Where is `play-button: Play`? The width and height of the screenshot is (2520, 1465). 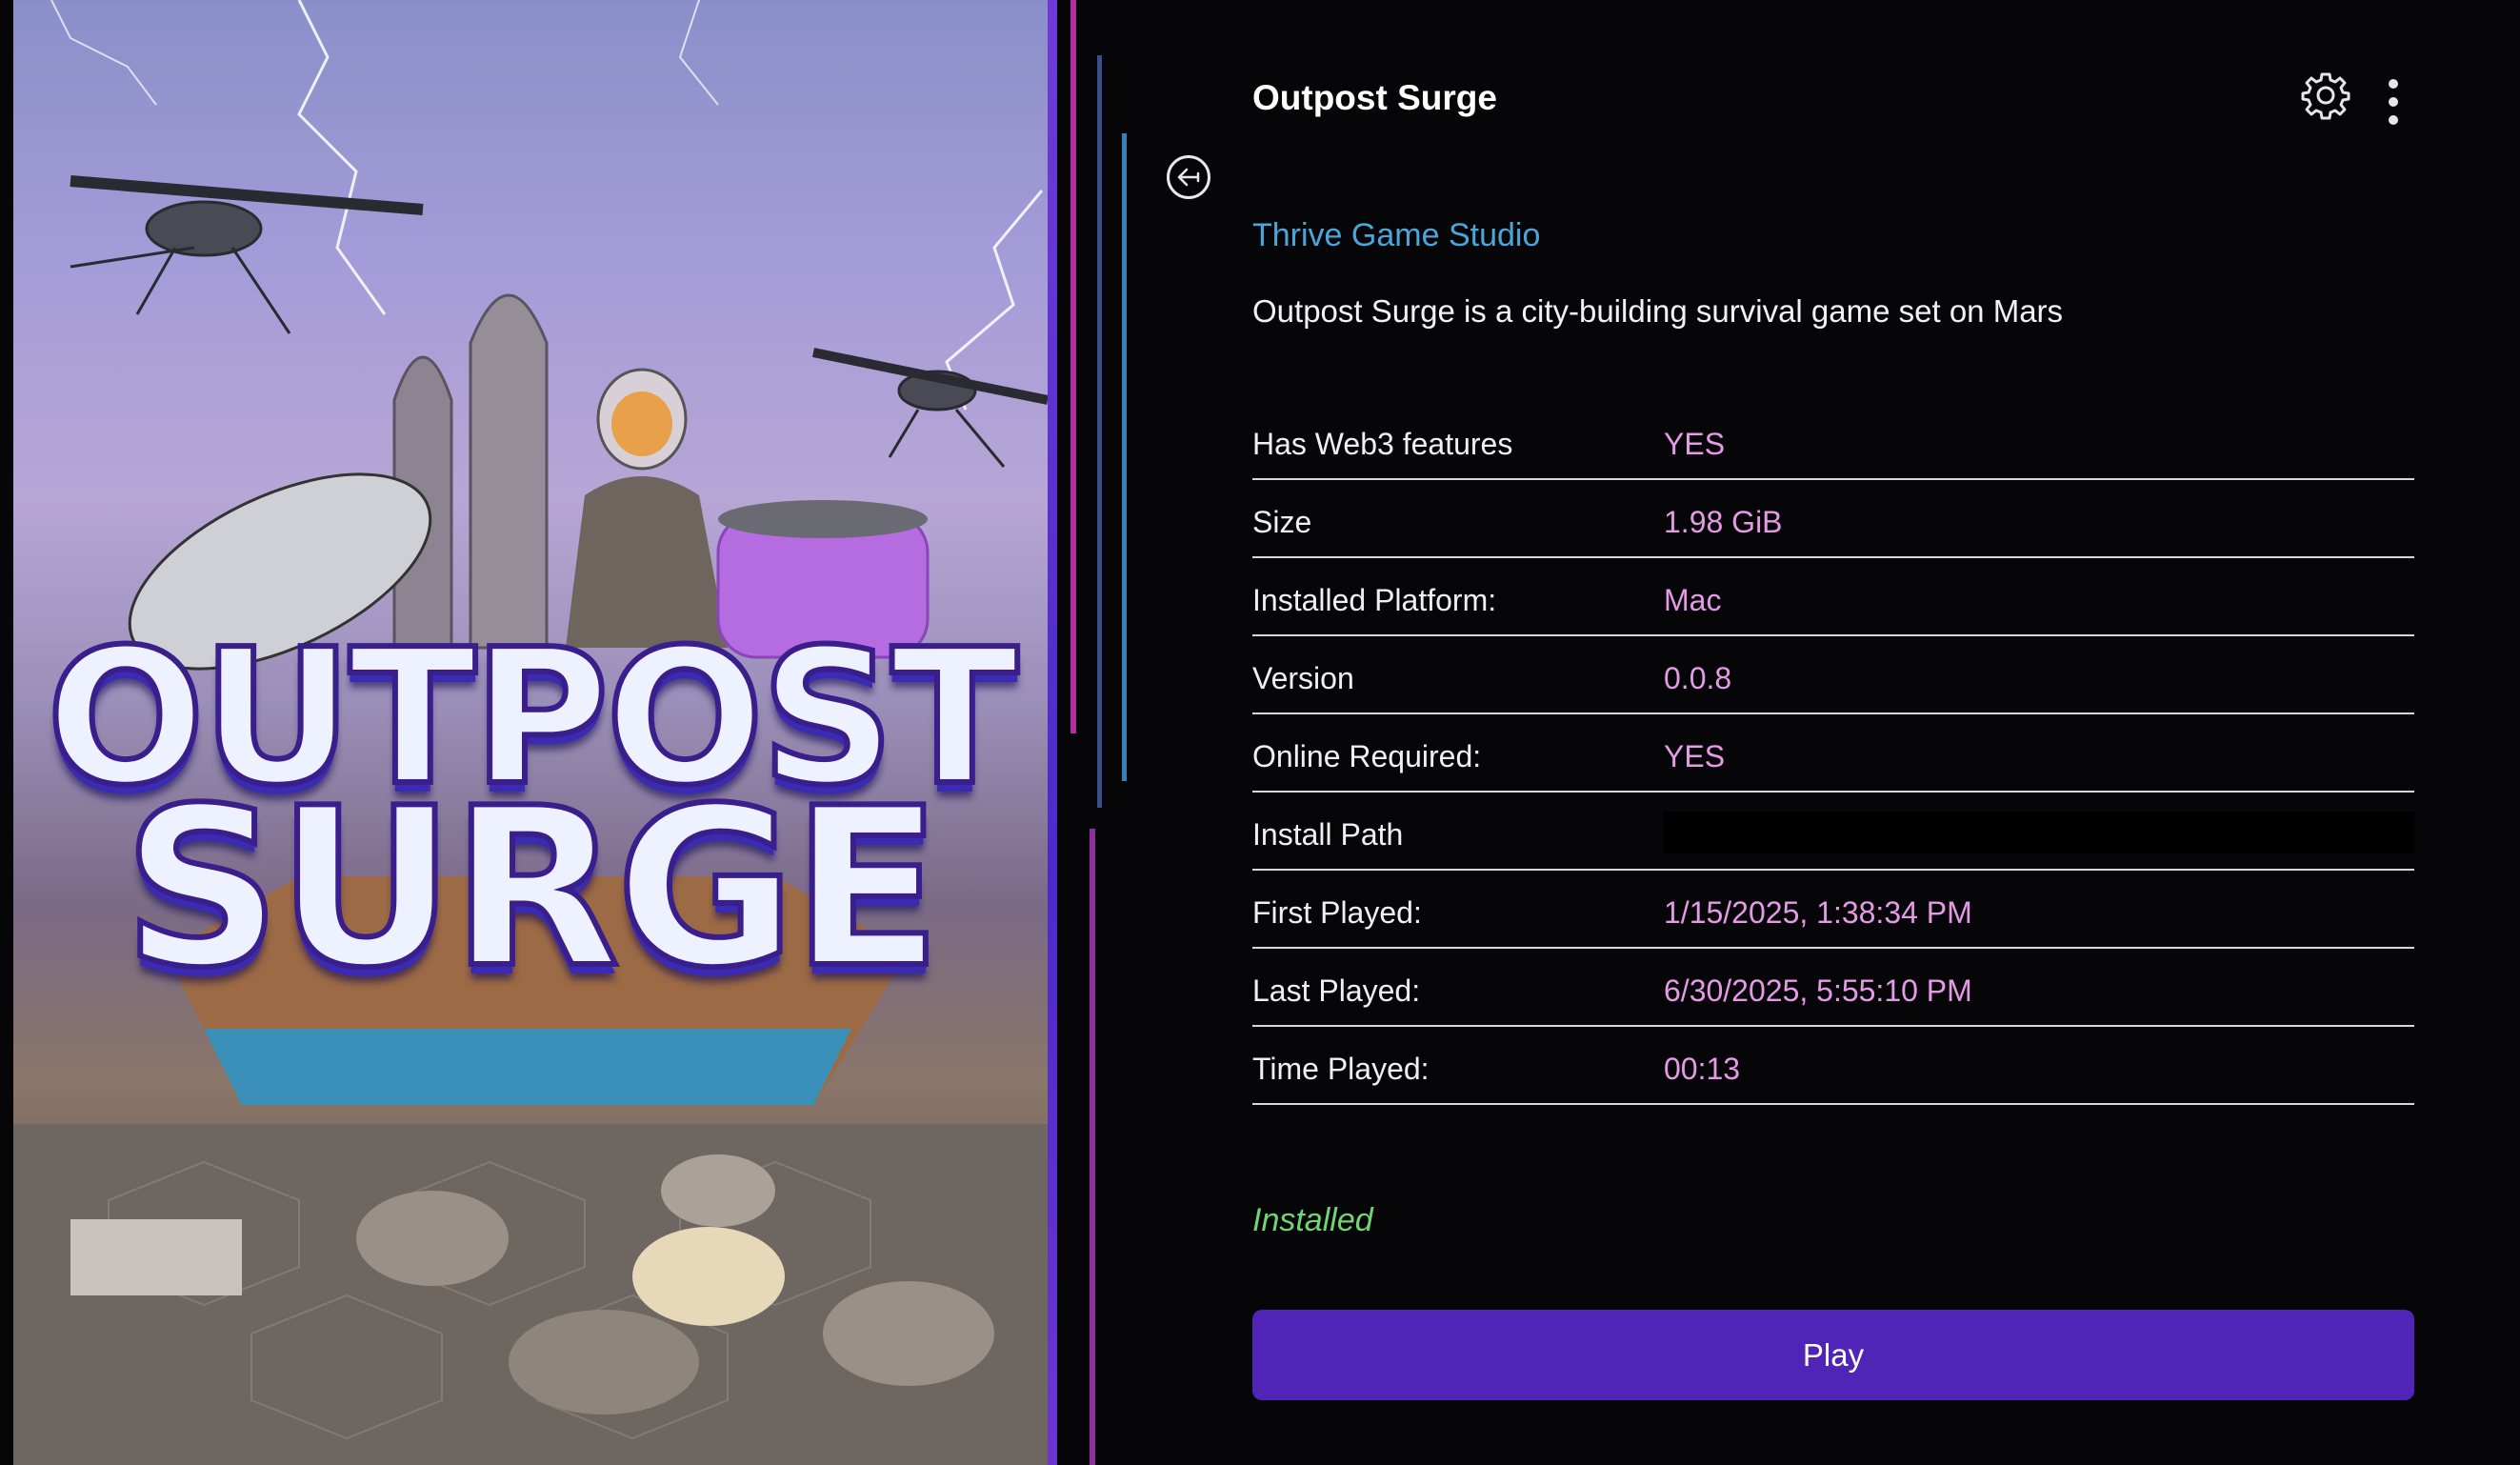
play-button: Play is located at coordinates (1833, 1355).